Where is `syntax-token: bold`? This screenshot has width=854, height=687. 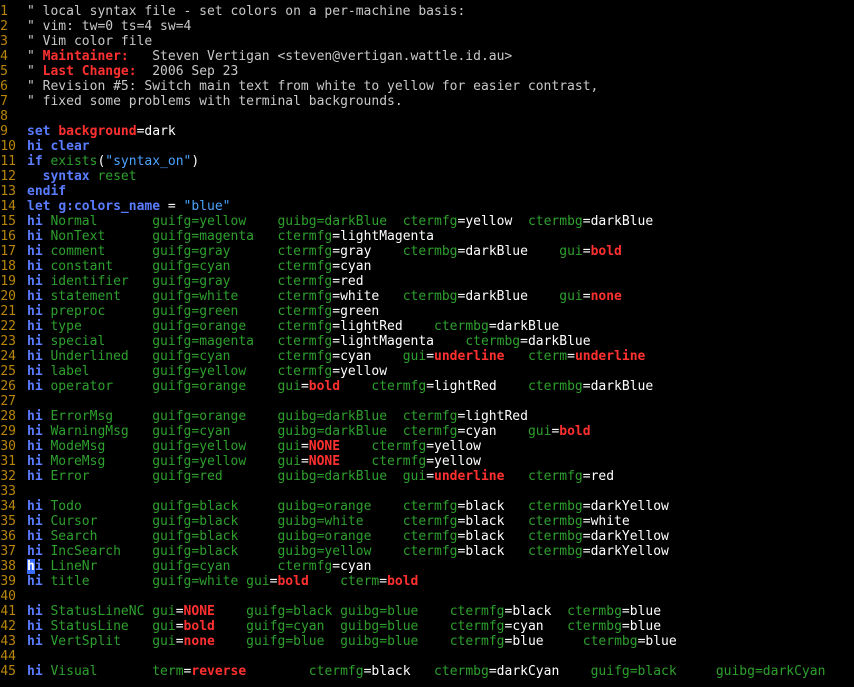
syntax-token: bold is located at coordinates (293, 581).